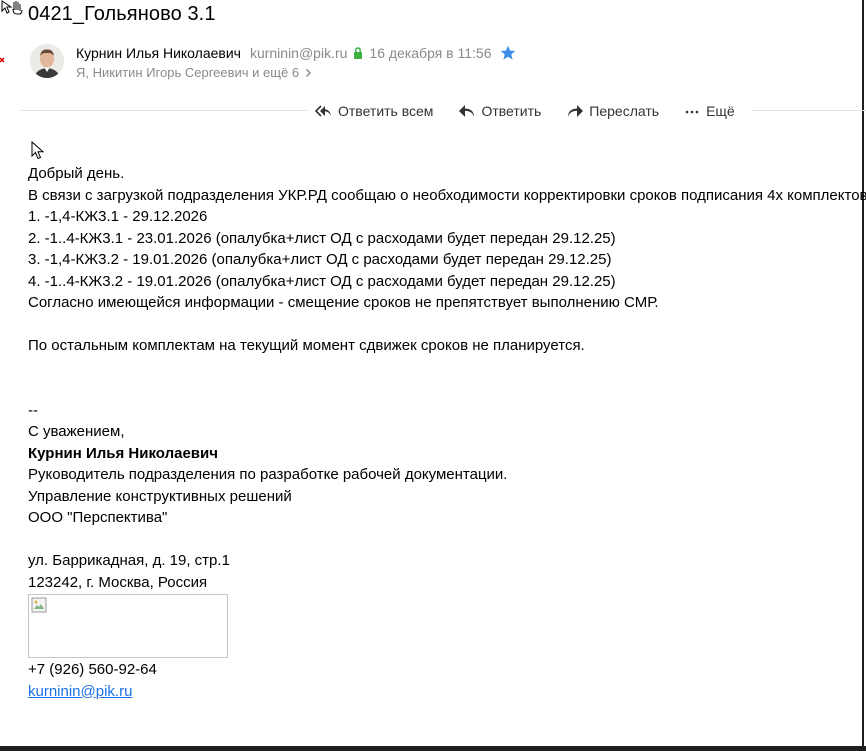 The width and height of the screenshot is (866, 751). I want to click on signature-name: Курнин Илья Николаевич, so click(123, 453).